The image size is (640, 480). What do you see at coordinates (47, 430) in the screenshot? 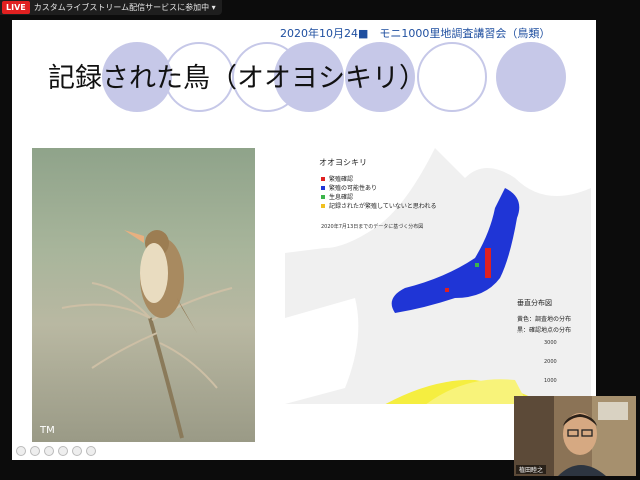
I see `photo-credit: TM` at bounding box center [47, 430].